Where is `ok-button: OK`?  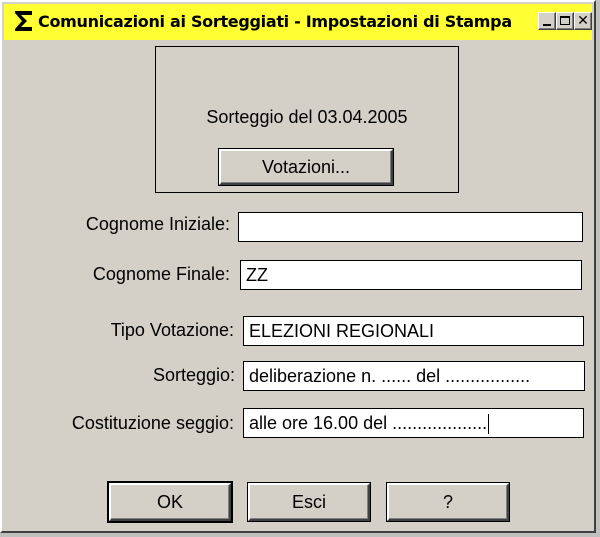 ok-button: OK is located at coordinates (170, 502).